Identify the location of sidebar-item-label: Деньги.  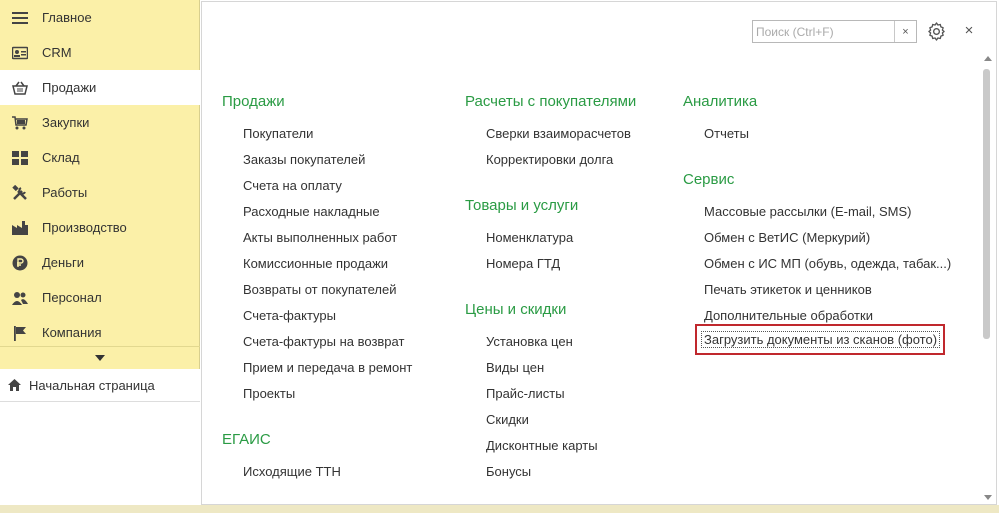
(63, 262).